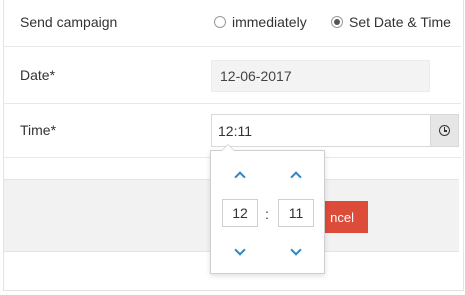 This screenshot has width=465, height=295. Describe the element at coordinates (269, 22) in the screenshot. I see `radio-immediately-label: immediately` at that location.